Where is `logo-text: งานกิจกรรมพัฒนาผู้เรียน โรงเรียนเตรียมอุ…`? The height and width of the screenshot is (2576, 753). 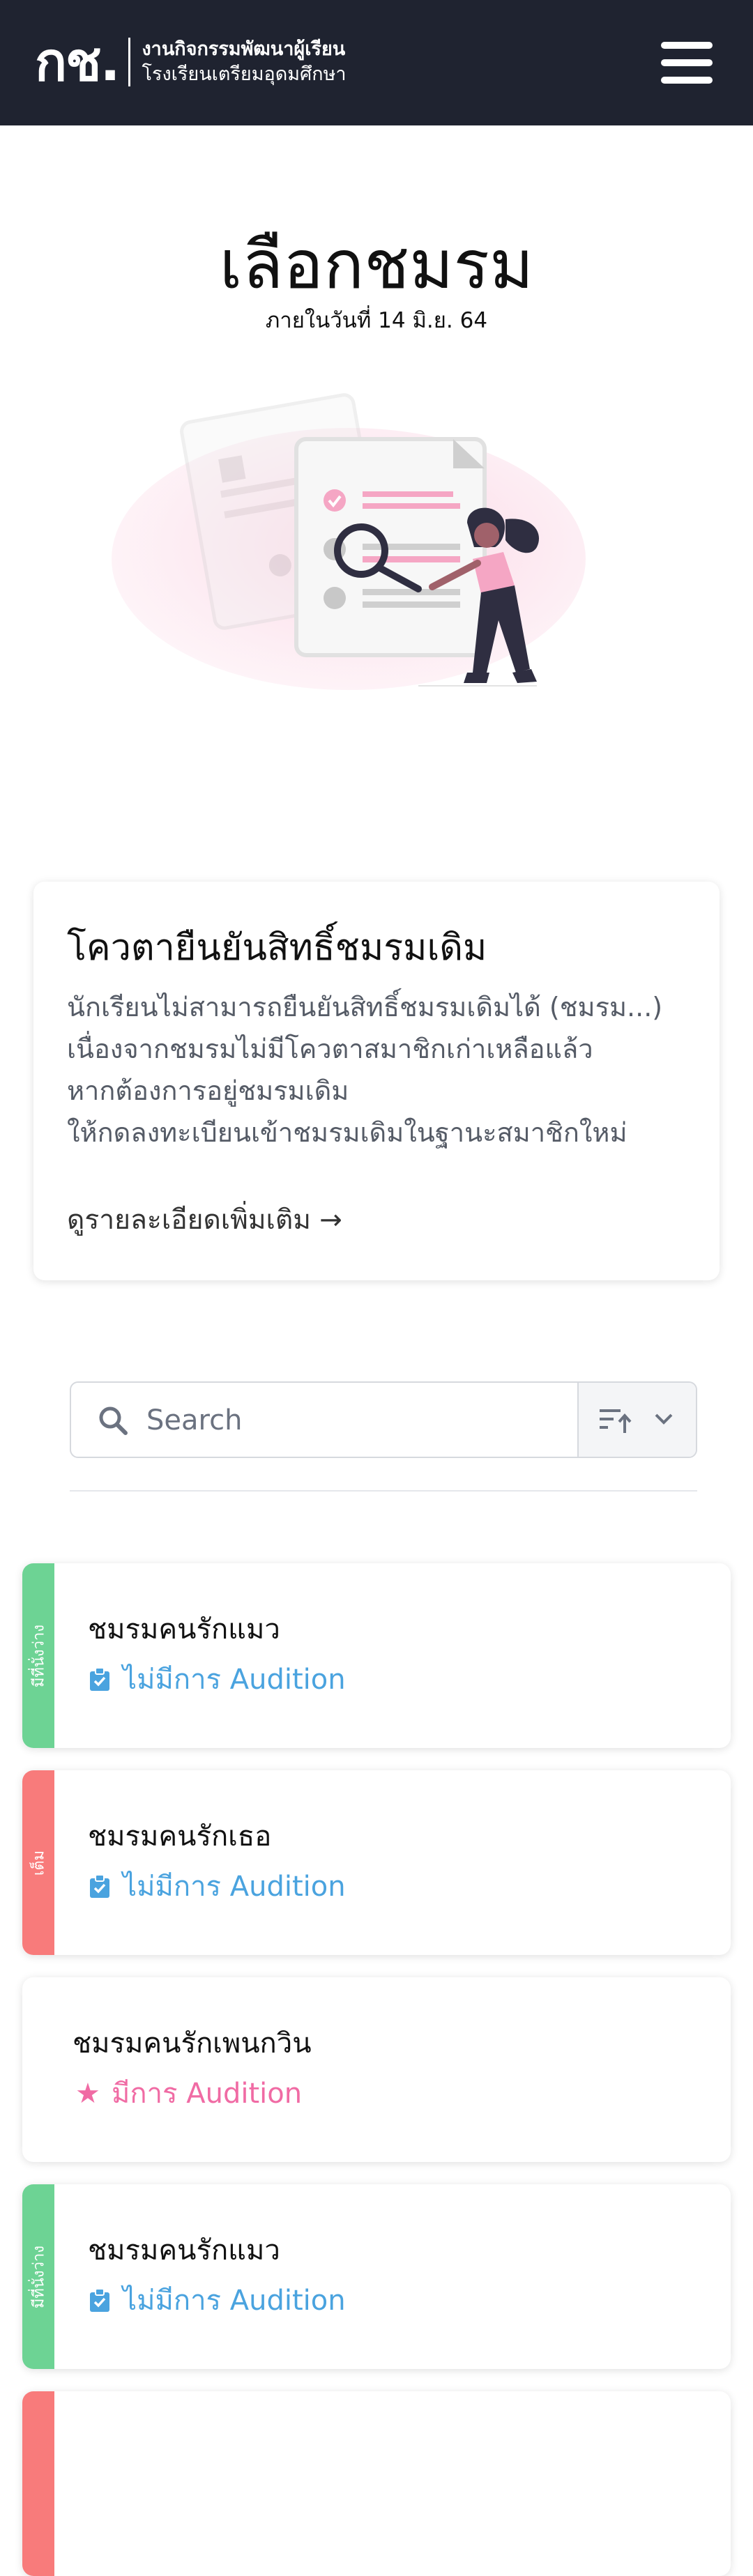
logo-text: งานกิจกรรมพัฒนาผู้เรียน โรงเรียนเตรียมอุ… is located at coordinates (244, 62).